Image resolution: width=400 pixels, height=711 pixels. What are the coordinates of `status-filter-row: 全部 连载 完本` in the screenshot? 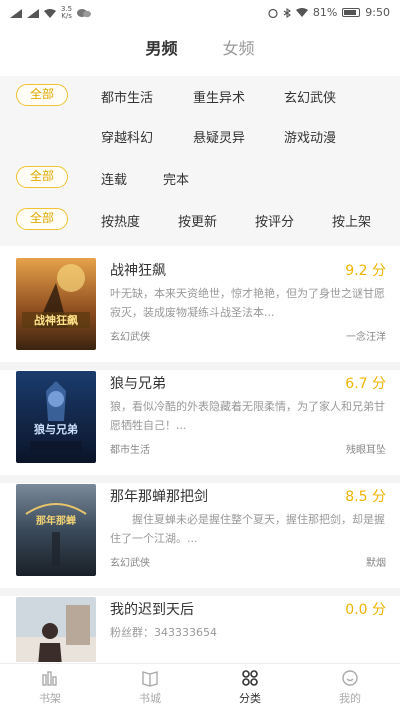 It's located at (200, 181).